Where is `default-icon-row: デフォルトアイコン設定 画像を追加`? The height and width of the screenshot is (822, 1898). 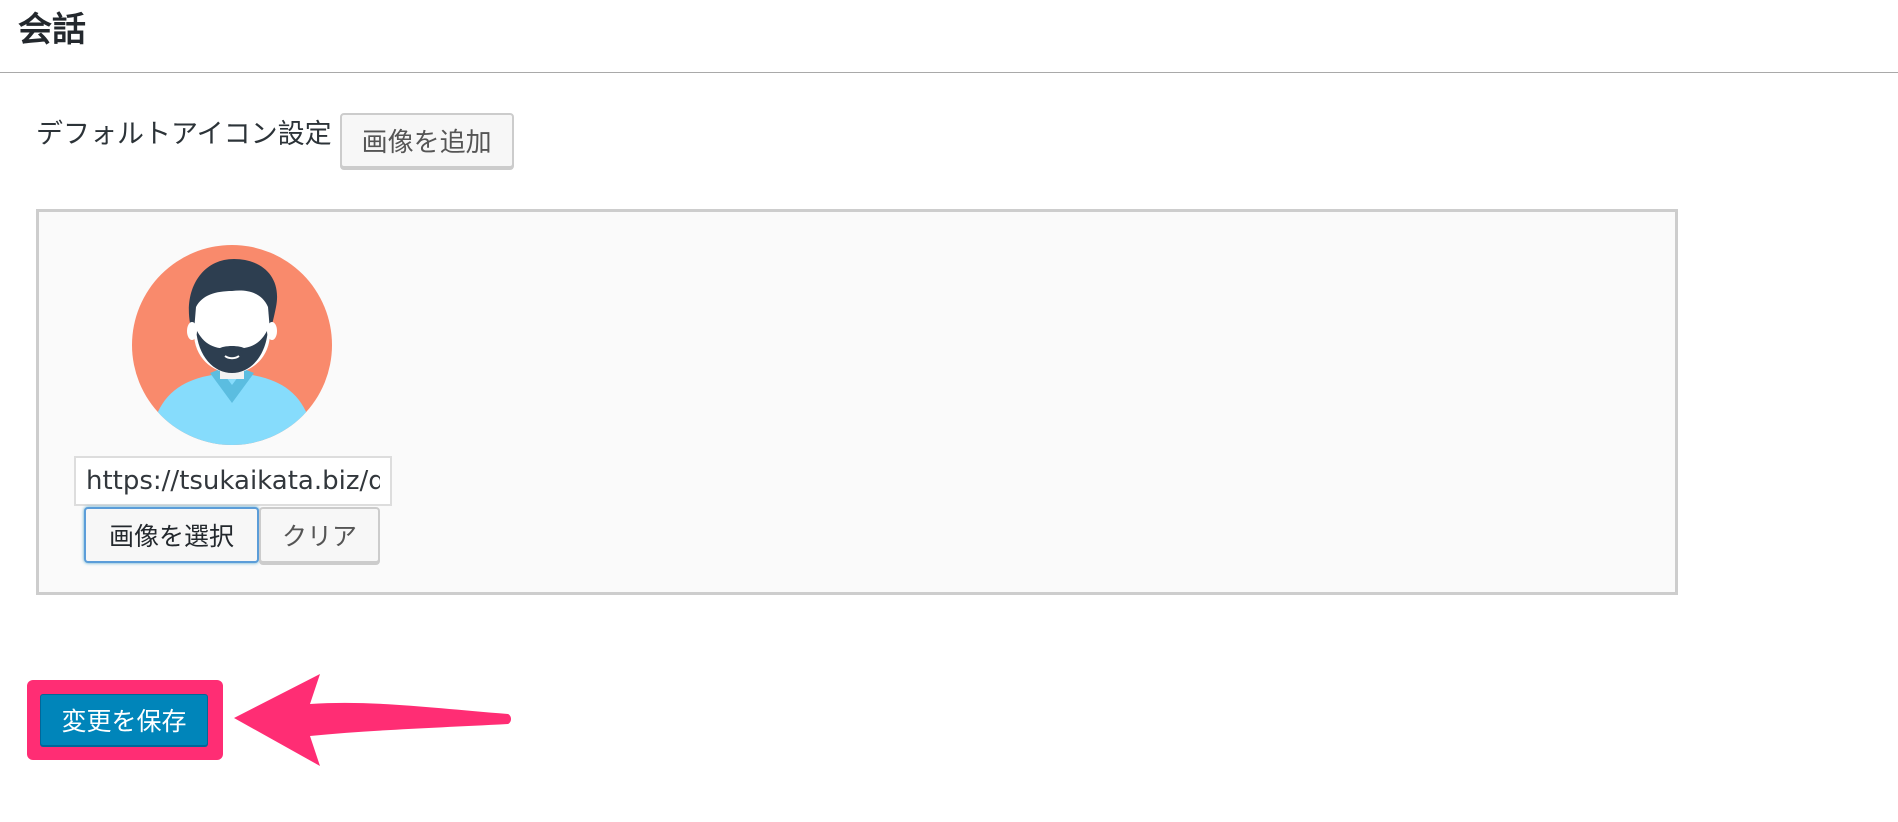 default-icon-row: デフォルトアイコン設定 画像を追加 is located at coordinates (275, 140).